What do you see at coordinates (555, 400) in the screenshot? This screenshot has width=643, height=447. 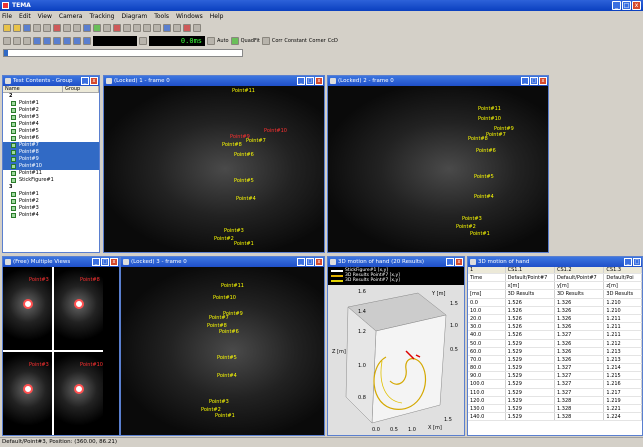 I see `table-row: 120.0 1.529 1.328 1.219` at bounding box center [555, 400].